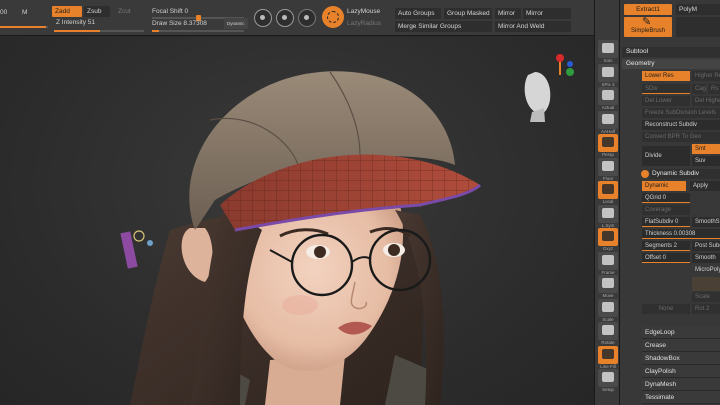  I want to click on mirror-button: Mirror, so click(508, 13).